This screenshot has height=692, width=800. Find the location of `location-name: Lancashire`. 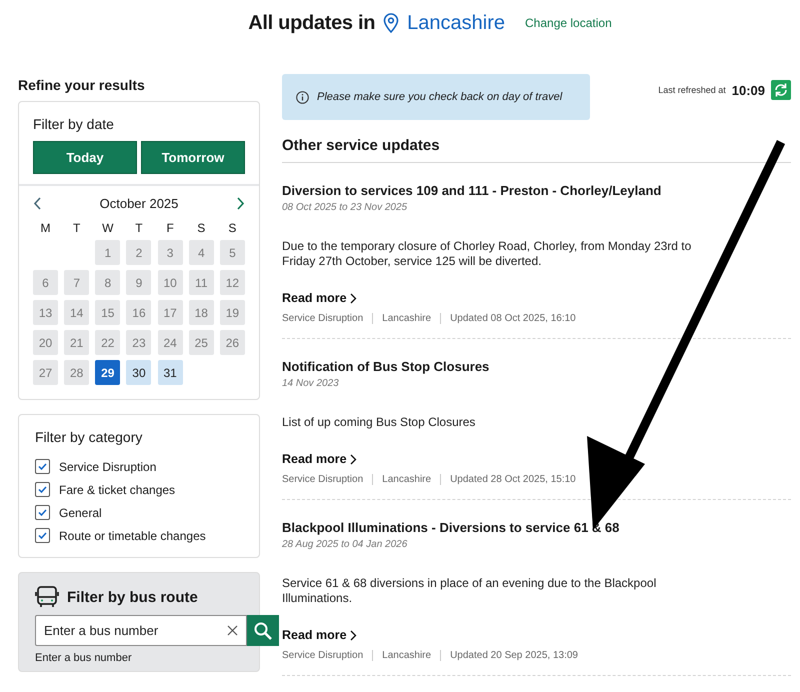

location-name: Lancashire is located at coordinates (456, 23).